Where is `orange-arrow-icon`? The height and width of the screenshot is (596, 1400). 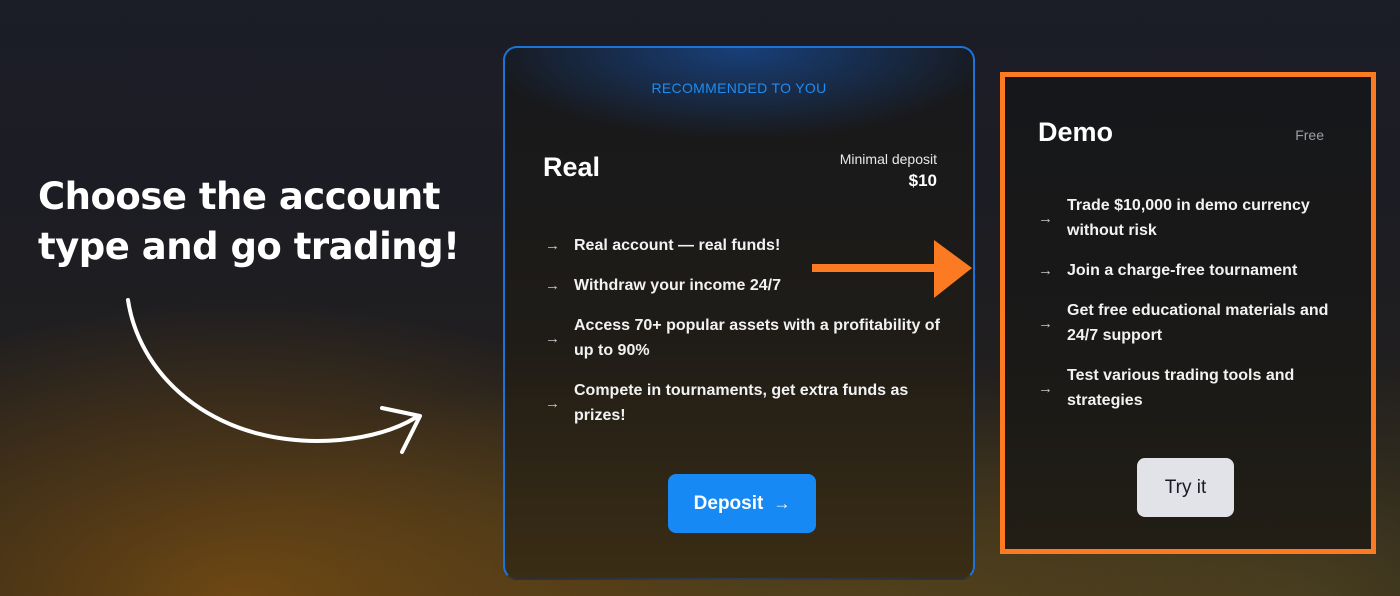 orange-arrow-icon is located at coordinates (892, 269).